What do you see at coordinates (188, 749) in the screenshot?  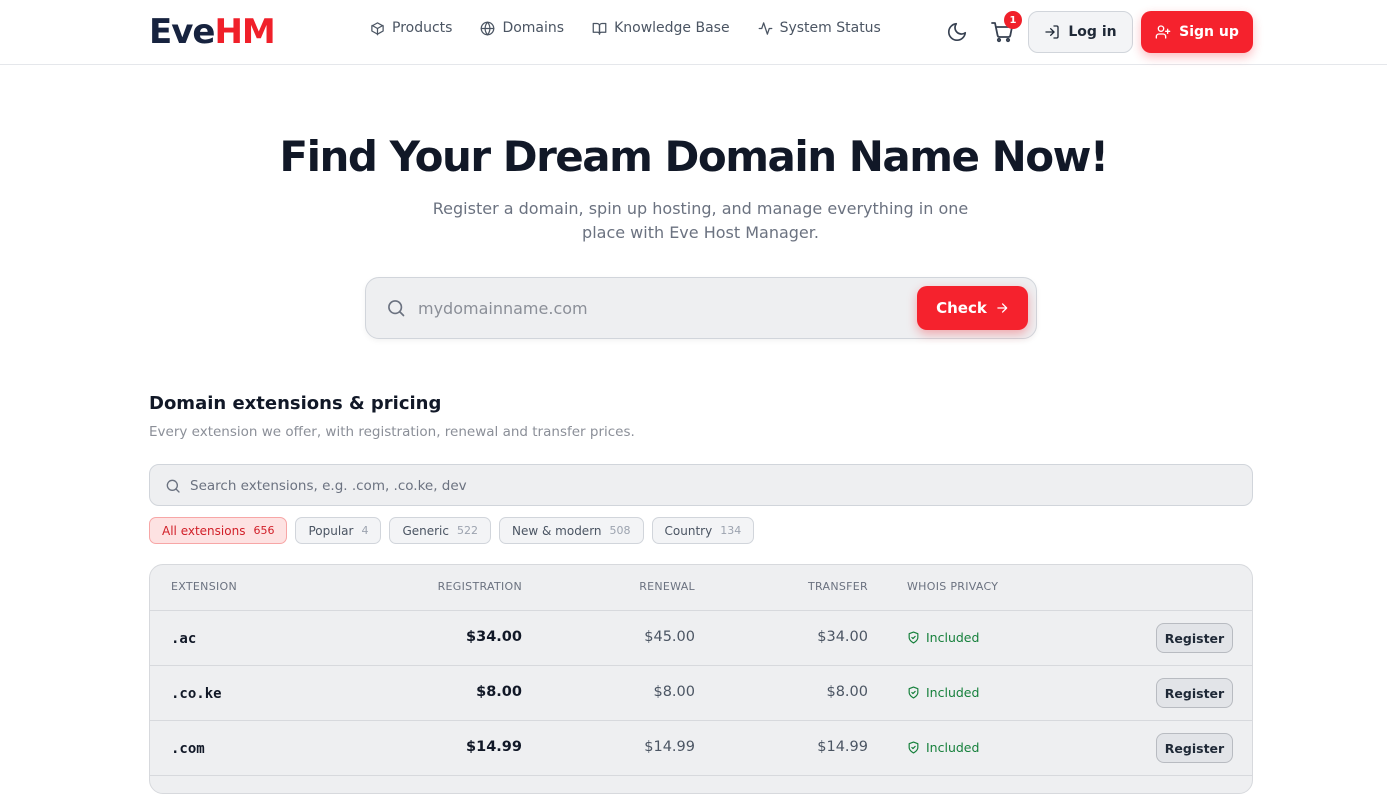 I see `extension-cell: .com` at bounding box center [188, 749].